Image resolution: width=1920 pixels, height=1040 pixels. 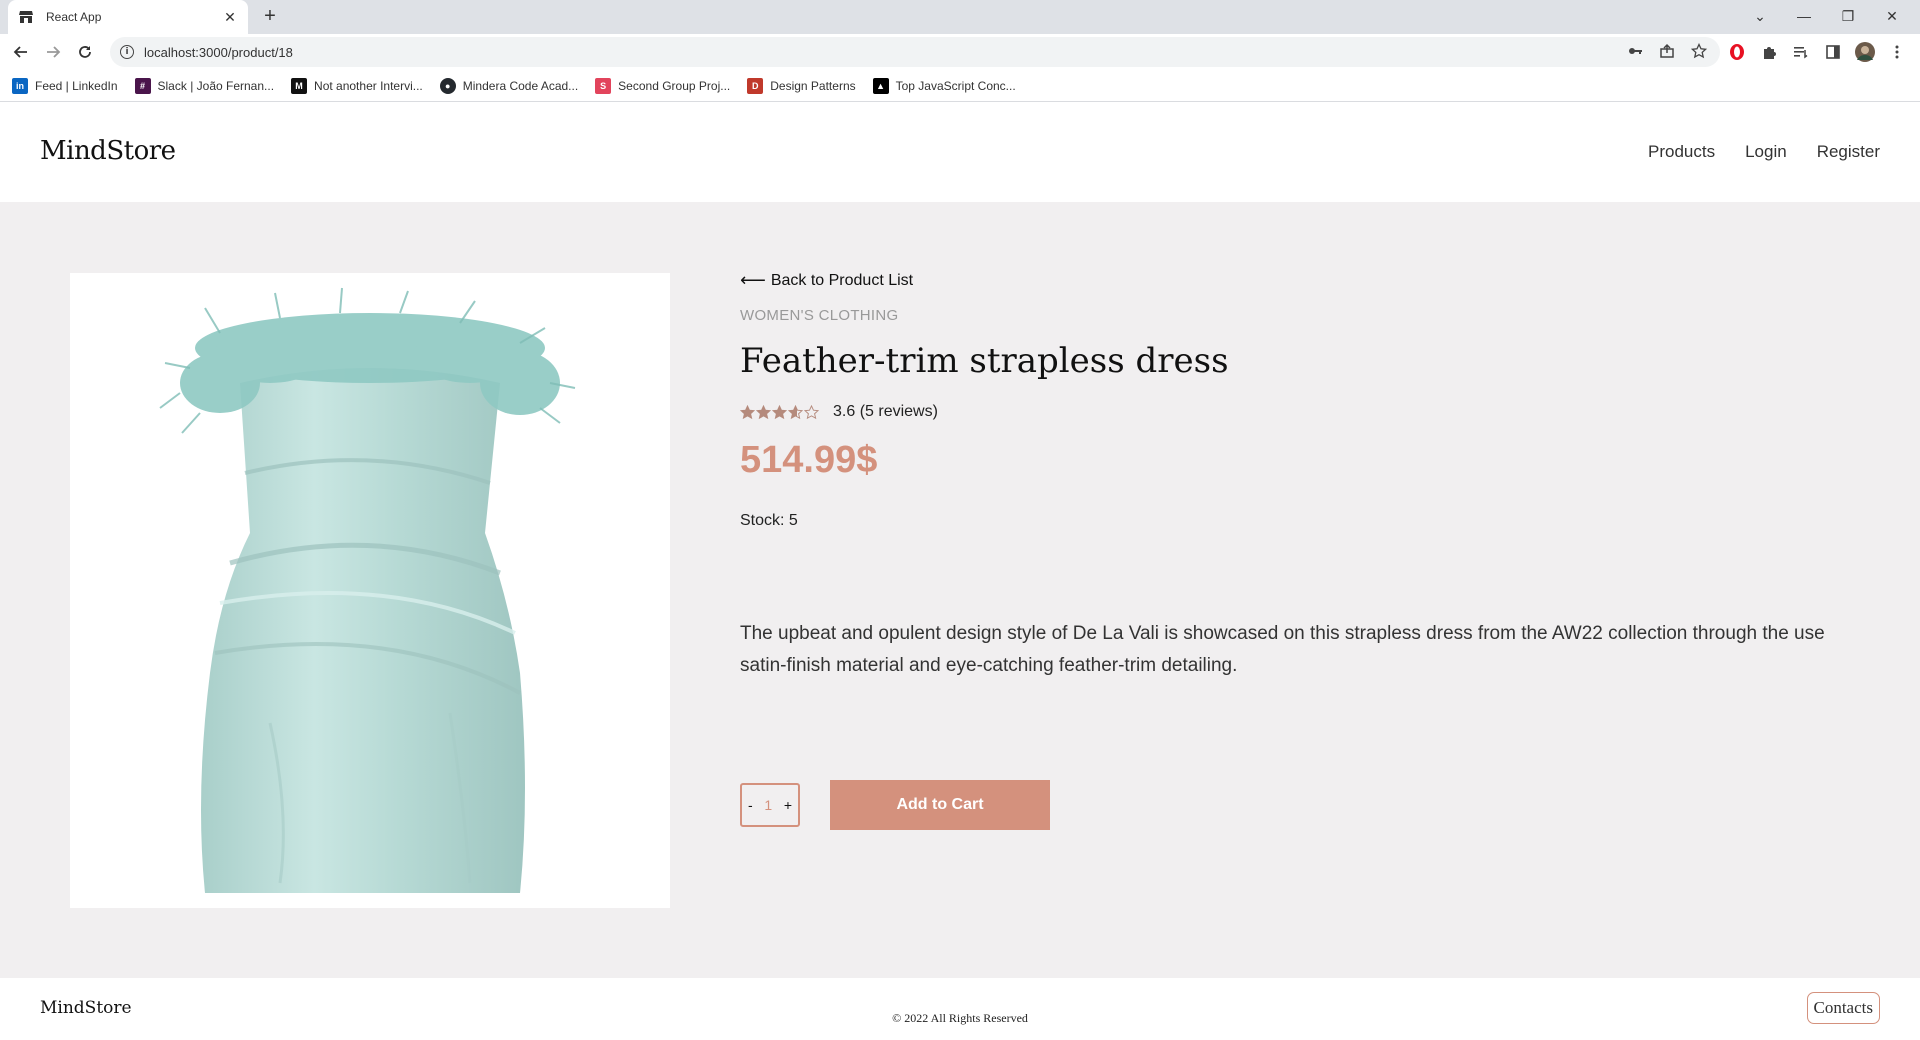 What do you see at coordinates (1848, 16) in the screenshot?
I see `restore-button: ❐` at bounding box center [1848, 16].